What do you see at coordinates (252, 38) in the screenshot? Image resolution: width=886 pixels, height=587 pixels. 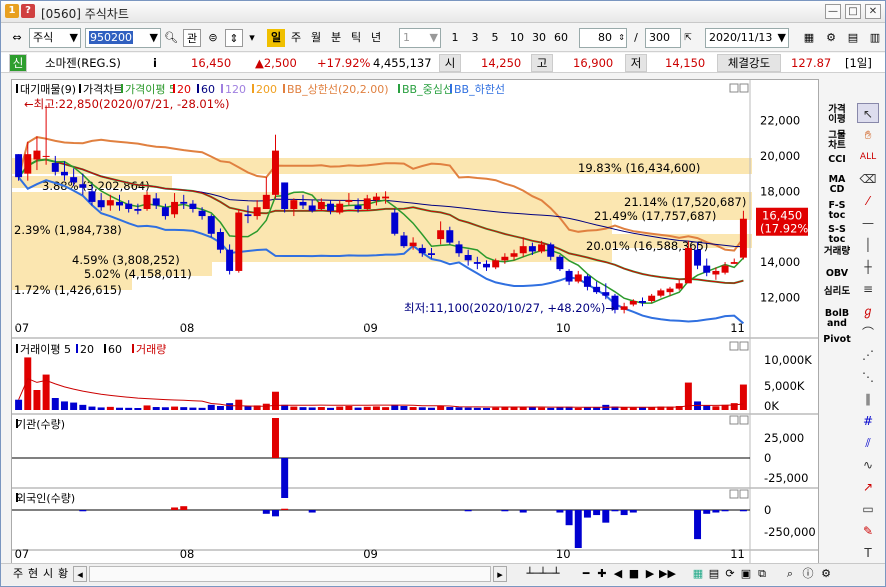 I see `more-icon: ▾` at bounding box center [252, 38].